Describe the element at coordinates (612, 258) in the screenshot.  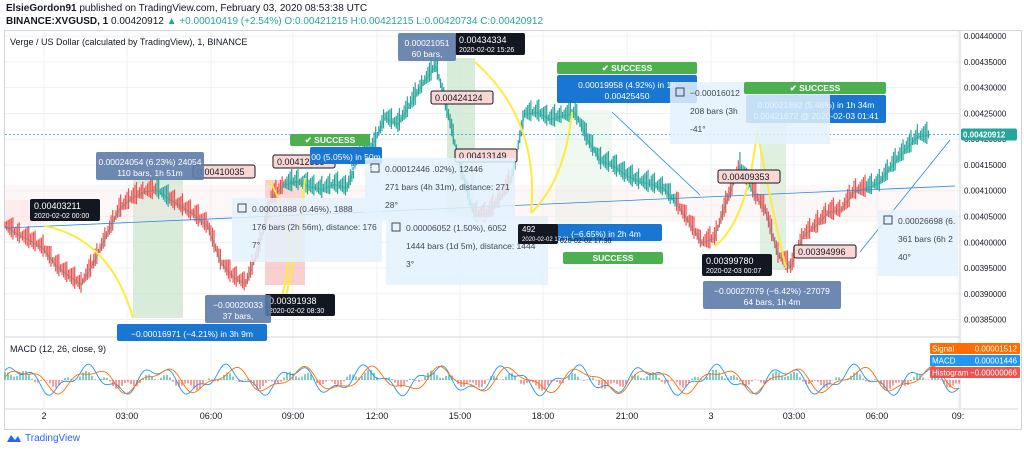
I see `success-badge-label: SUCCESS` at that location.